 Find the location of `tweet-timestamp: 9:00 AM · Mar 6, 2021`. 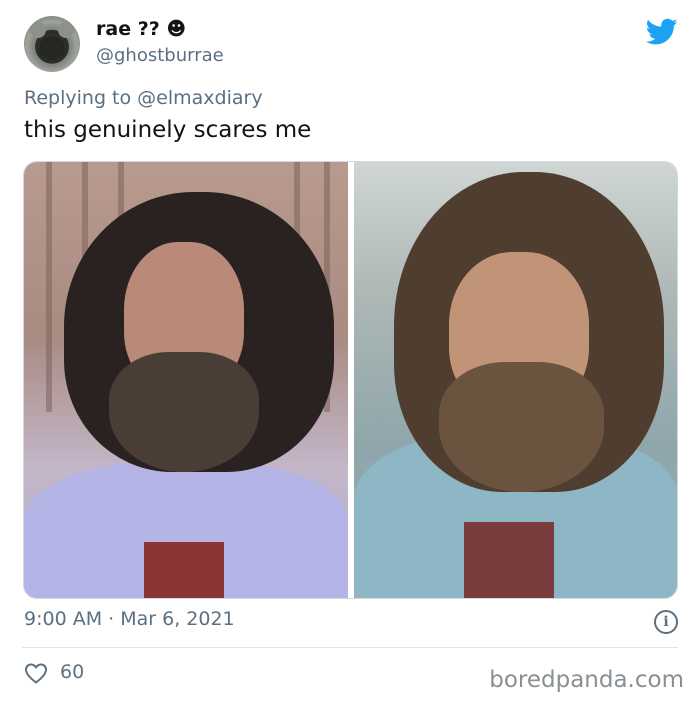

tweet-timestamp: 9:00 AM · Mar 6, 2021 is located at coordinates (129, 619).